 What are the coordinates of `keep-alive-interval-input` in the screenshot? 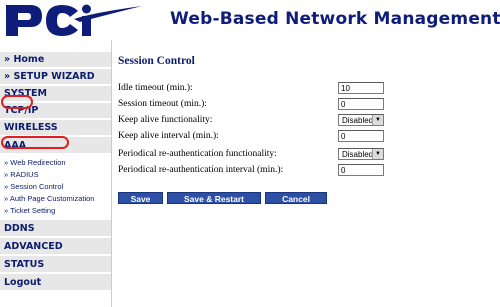 It's located at (361, 136).